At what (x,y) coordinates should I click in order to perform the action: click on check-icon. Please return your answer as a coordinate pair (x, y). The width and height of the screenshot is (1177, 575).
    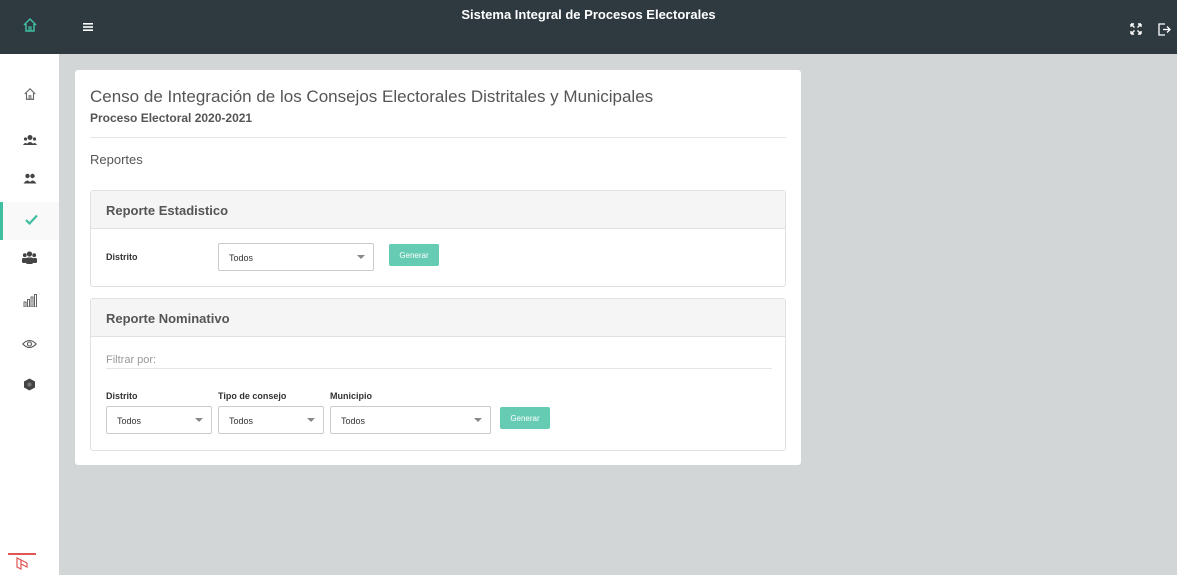
    Looking at the image, I should click on (31, 221).